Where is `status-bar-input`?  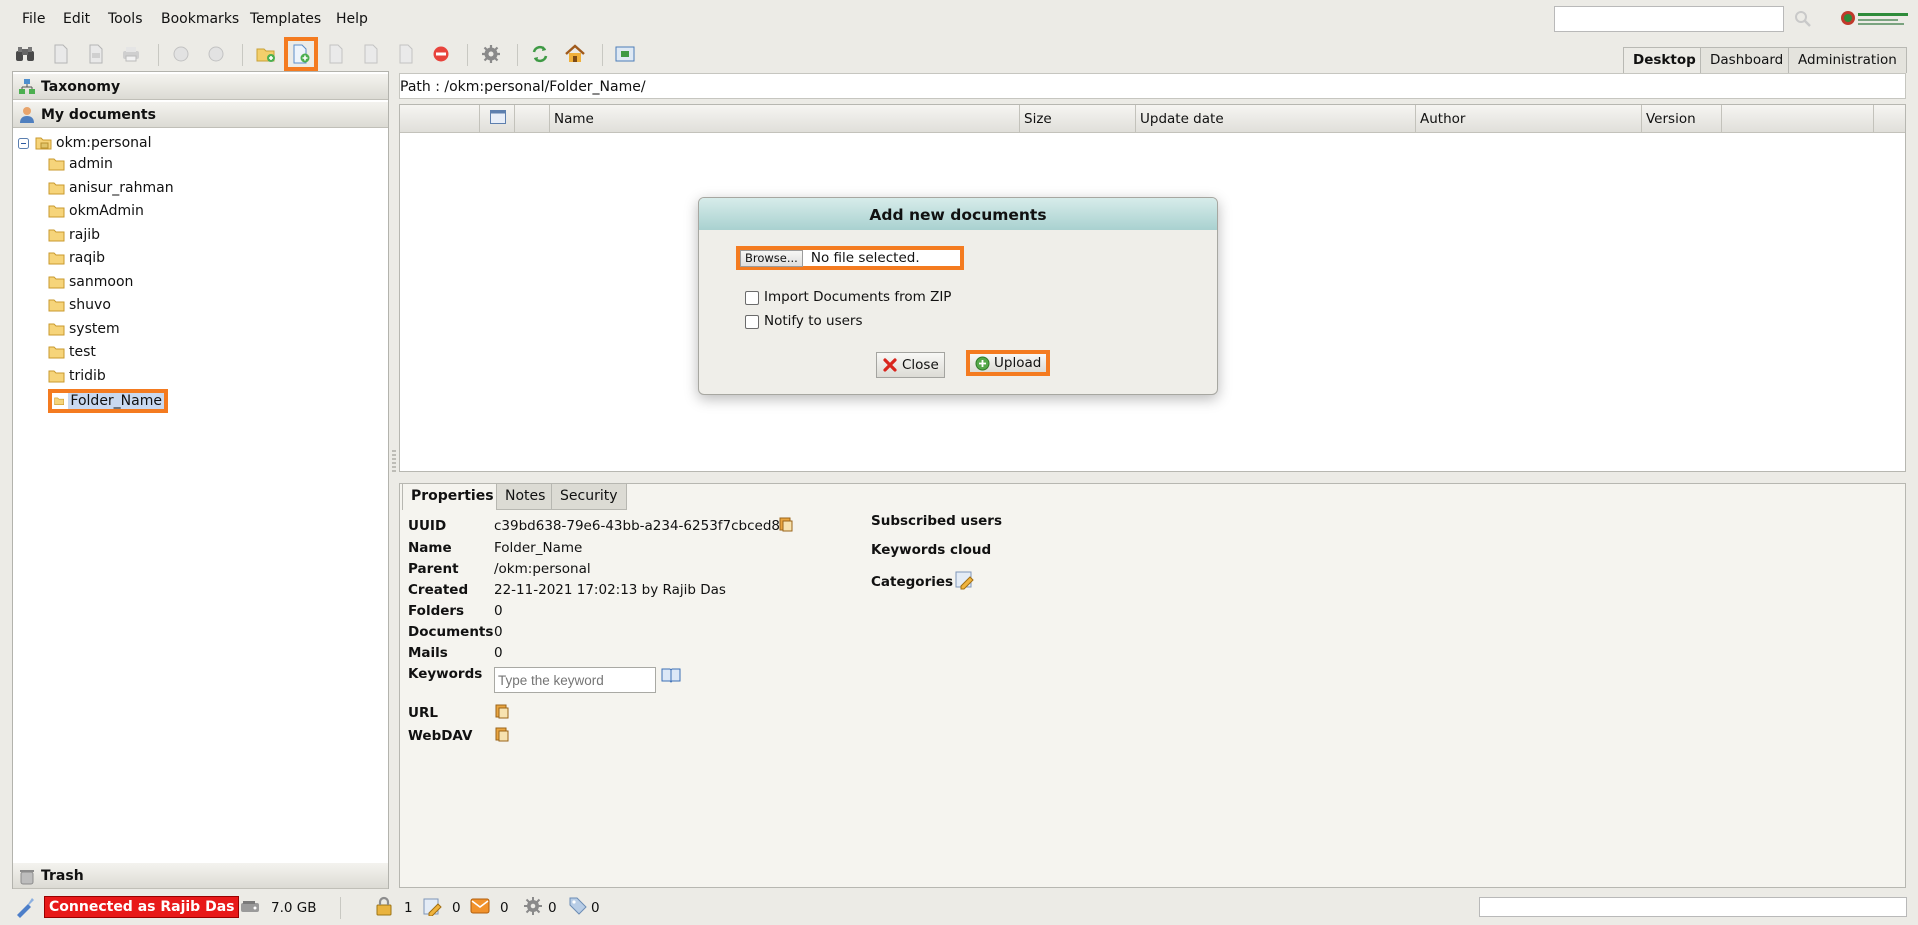 status-bar-input is located at coordinates (1693, 907).